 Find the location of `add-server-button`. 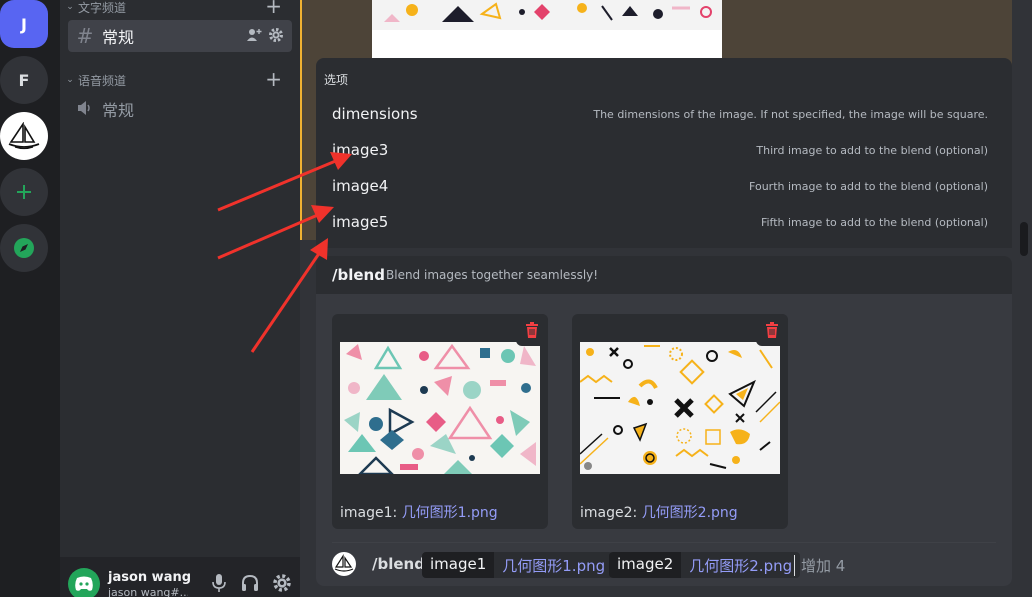

add-server-button is located at coordinates (24, 192).